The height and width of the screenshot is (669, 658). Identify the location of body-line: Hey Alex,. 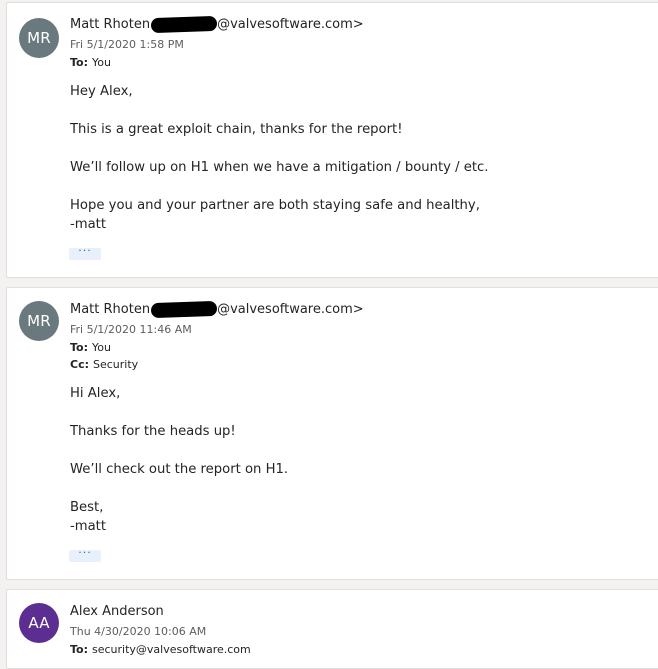
(101, 91).